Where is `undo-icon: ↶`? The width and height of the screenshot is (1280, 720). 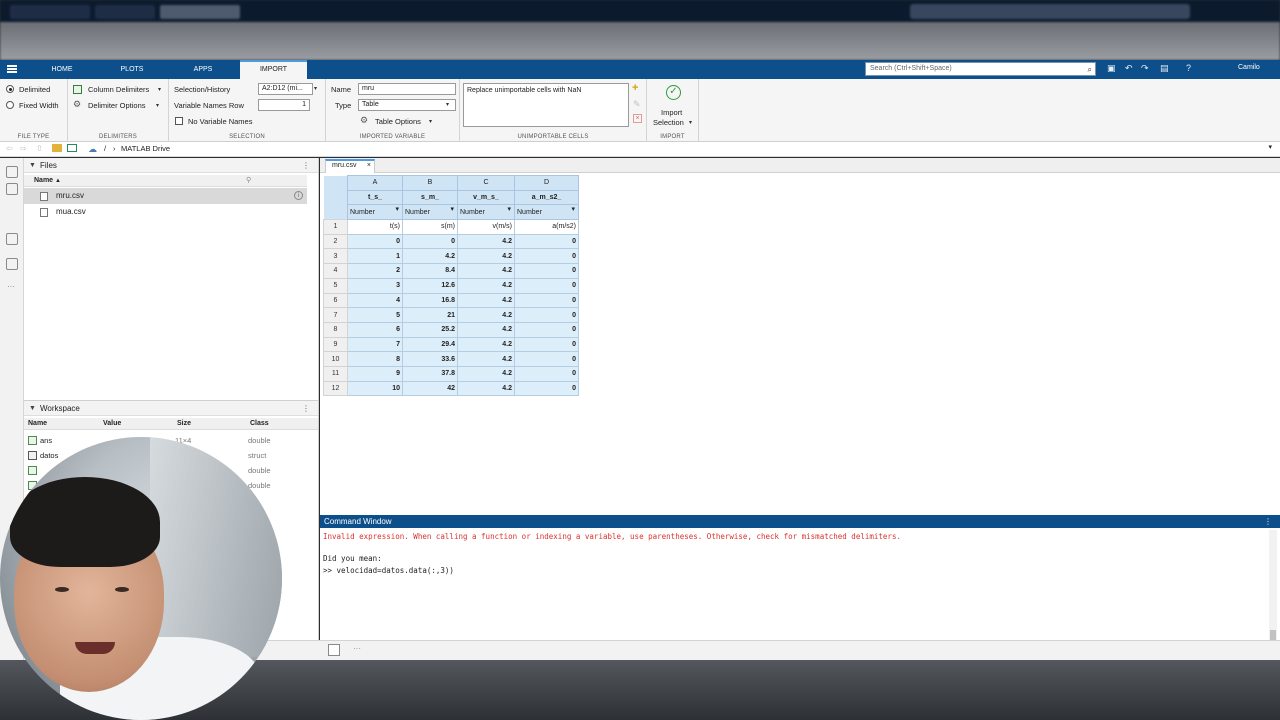 undo-icon: ↶ is located at coordinates (1129, 68).